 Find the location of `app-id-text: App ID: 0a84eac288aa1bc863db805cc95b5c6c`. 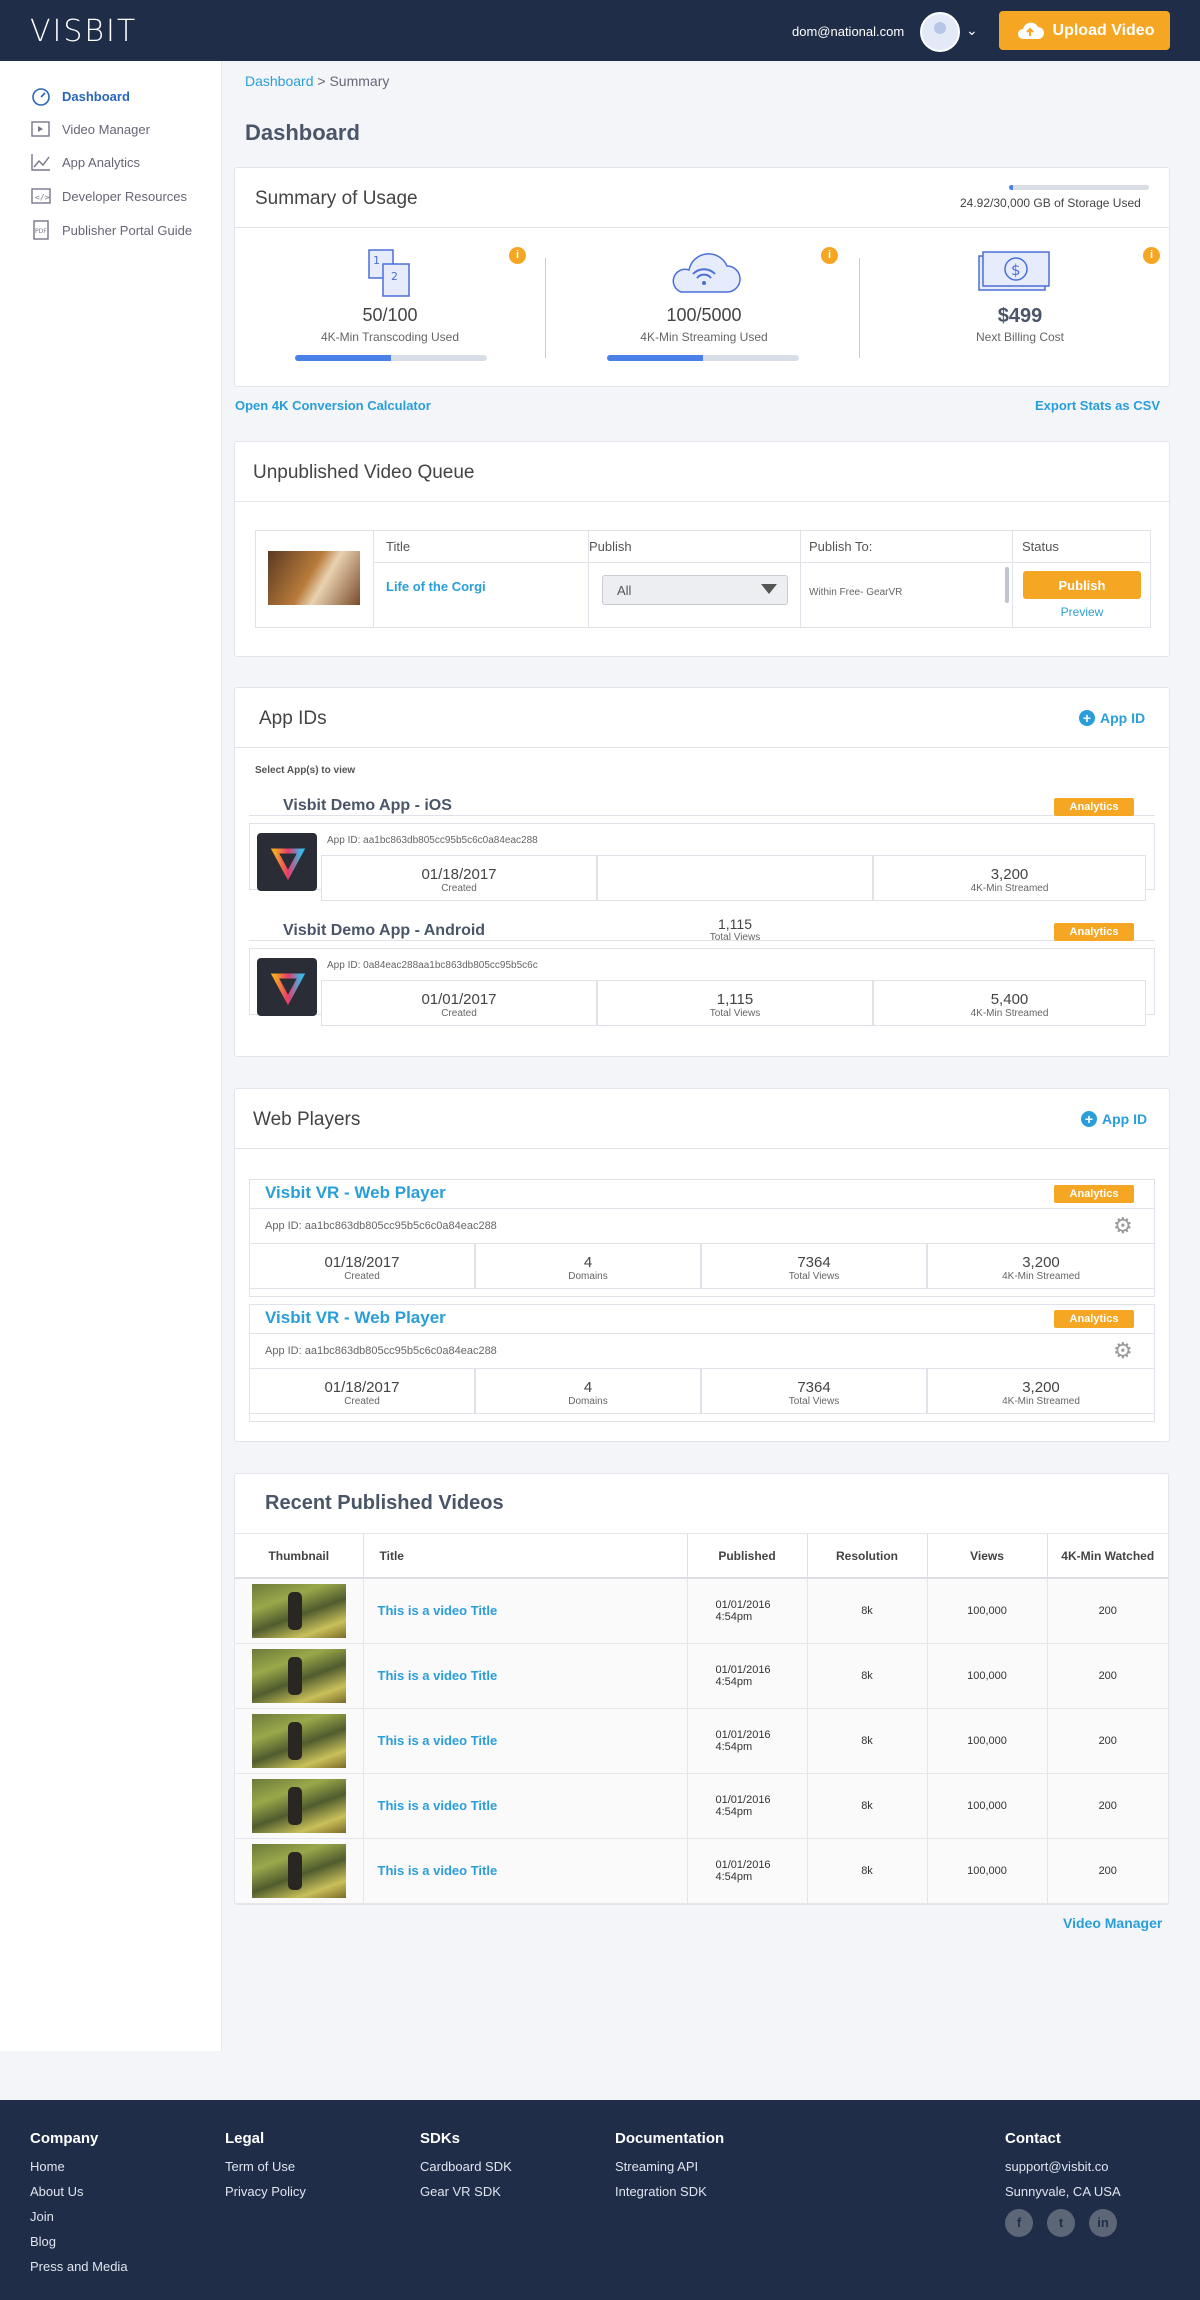

app-id-text: App ID: 0a84eac288aa1bc863db805cc95b5c6c is located at coordinates (432, 965).